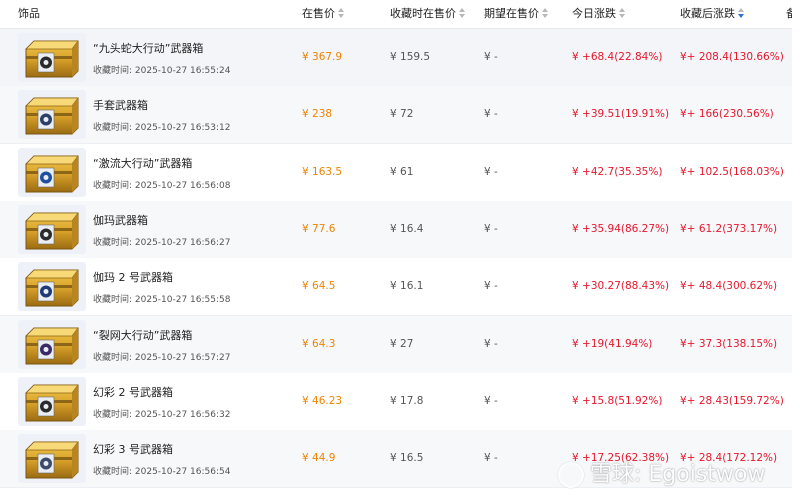  Describe the element at coordinates (162, 414) in the screenshot. I see `favorited-time: 收藏时间: 2025-10-27 16:56:32` at that location.